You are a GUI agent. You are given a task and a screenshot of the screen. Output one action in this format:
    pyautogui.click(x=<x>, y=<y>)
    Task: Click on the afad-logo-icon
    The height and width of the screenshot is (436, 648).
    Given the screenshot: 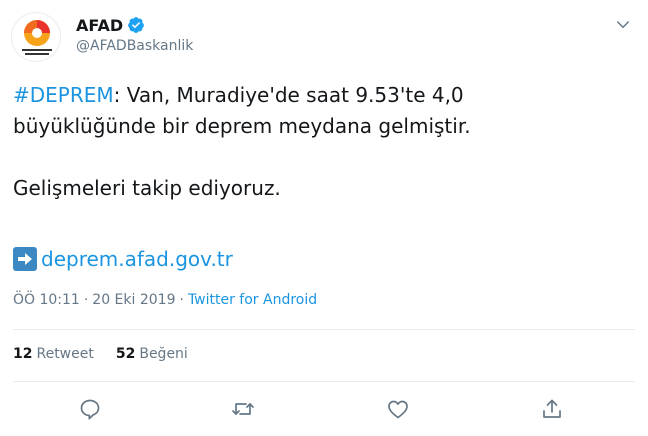 What is the action you would take?
    pyautogui.click(x=37, y=37)
    